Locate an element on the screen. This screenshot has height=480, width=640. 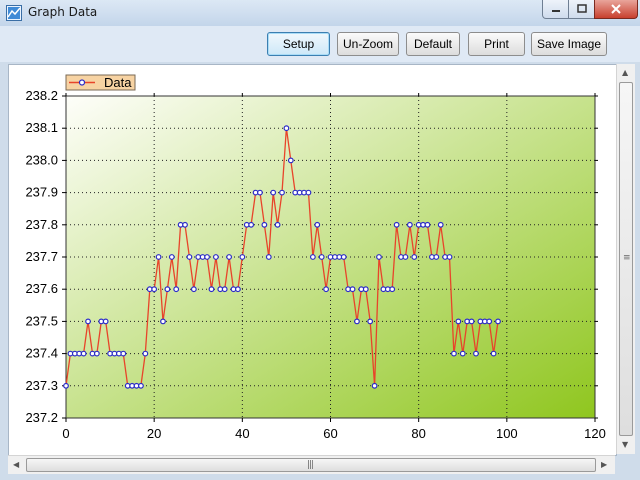
scroll-right-icon: ▶ is located at coordinates (604, 464).